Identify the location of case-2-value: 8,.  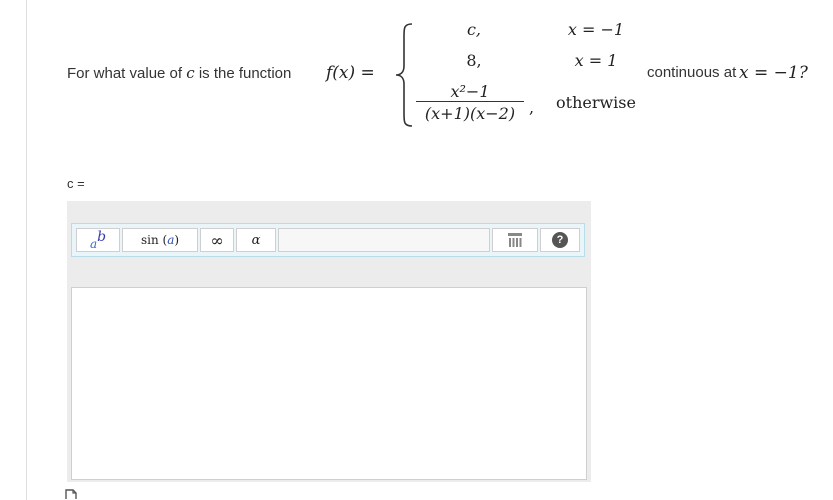
(474, 60).